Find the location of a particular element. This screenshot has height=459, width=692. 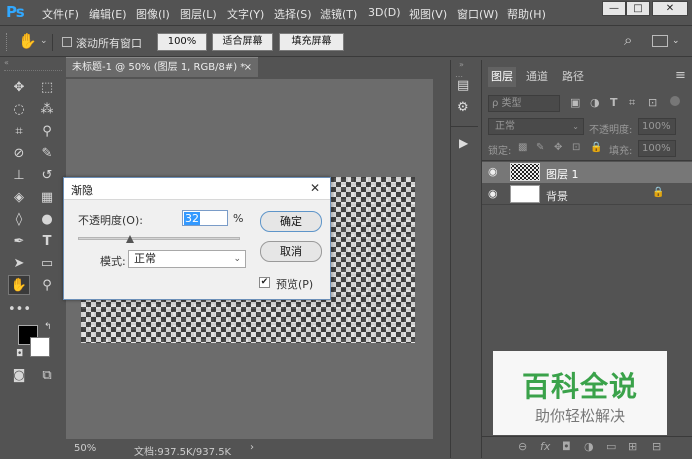

opacity-field: 100% is located at coordinates (657, 126).